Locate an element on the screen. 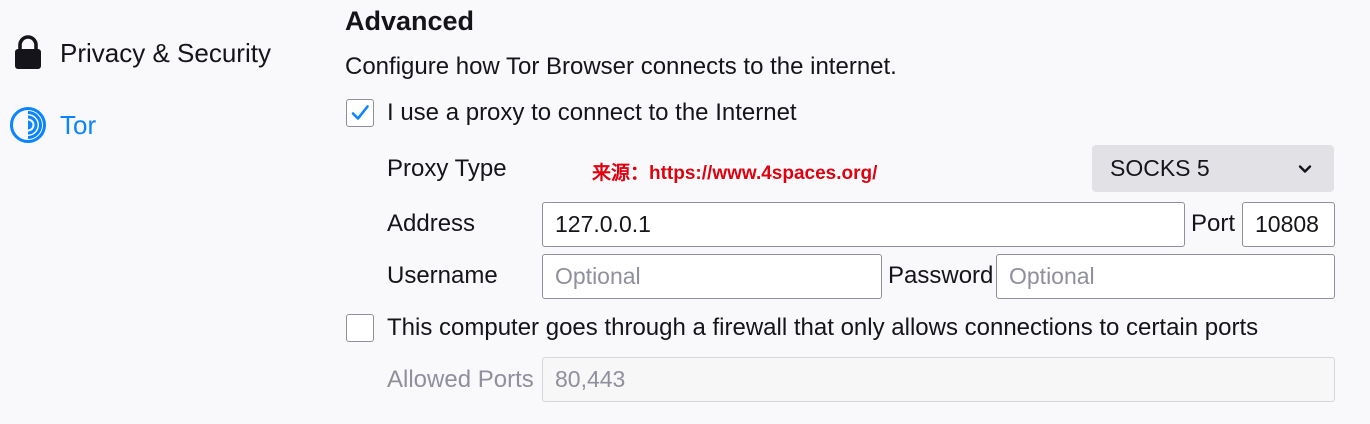 The width and height of the screenshot is (1370, 424). sidebar-item-label: Privacy & Security is located at coordinates (165, 52).